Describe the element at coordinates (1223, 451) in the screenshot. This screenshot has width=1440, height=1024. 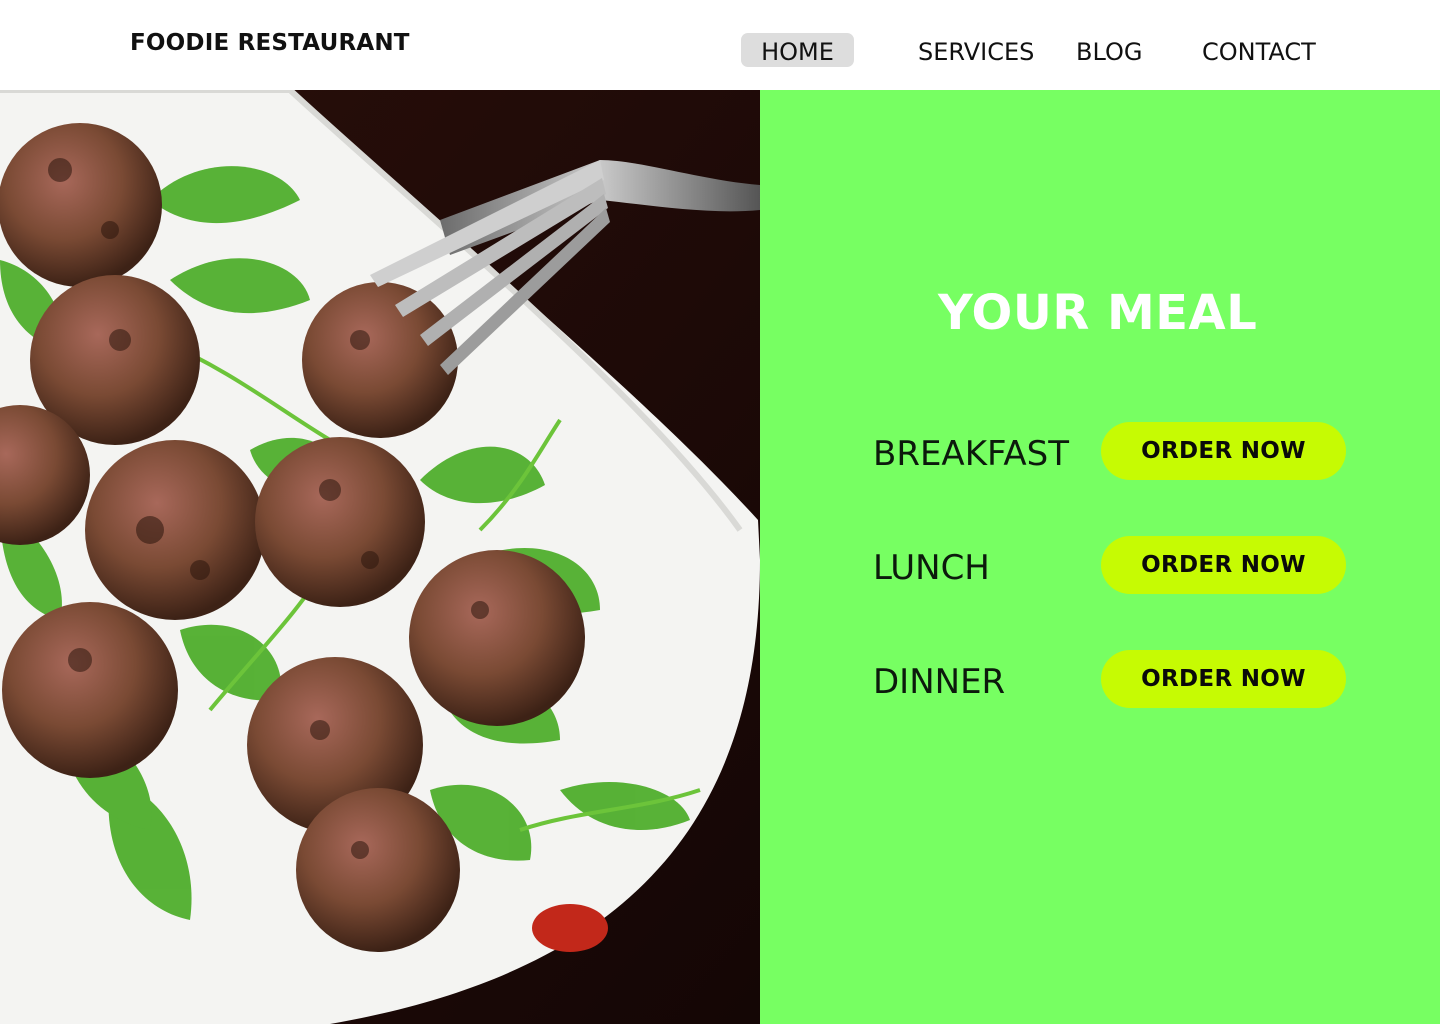
I see `breakfast-order-button: ORDER NOW` at that location.